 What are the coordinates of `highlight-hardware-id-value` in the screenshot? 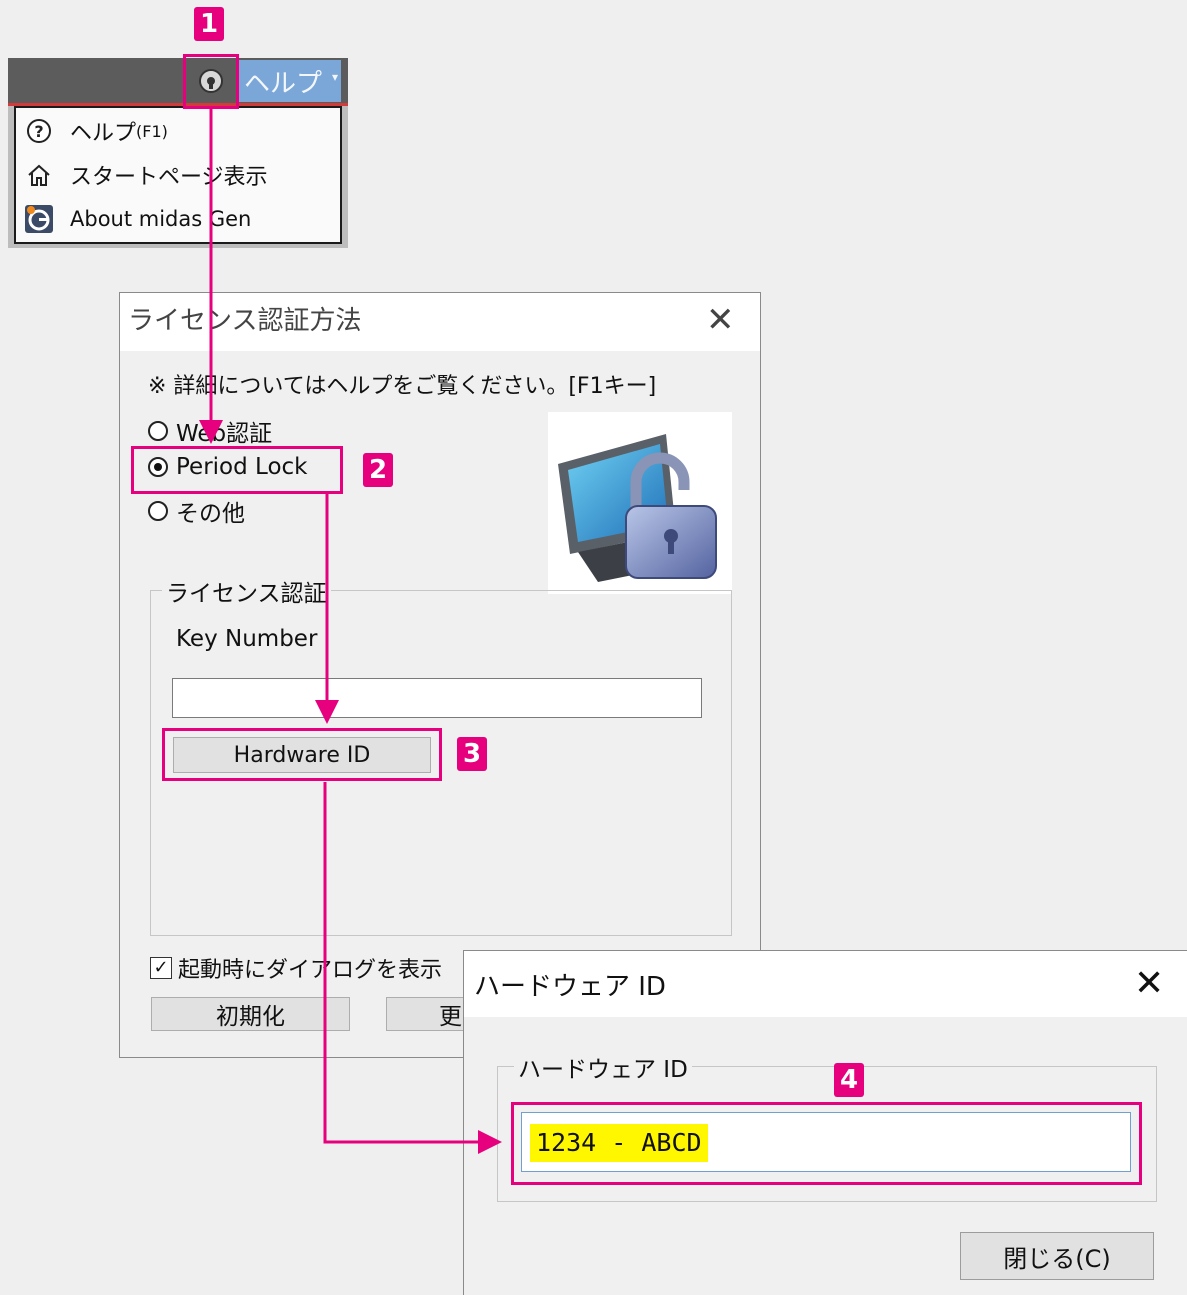 It's located at (826, 1143).